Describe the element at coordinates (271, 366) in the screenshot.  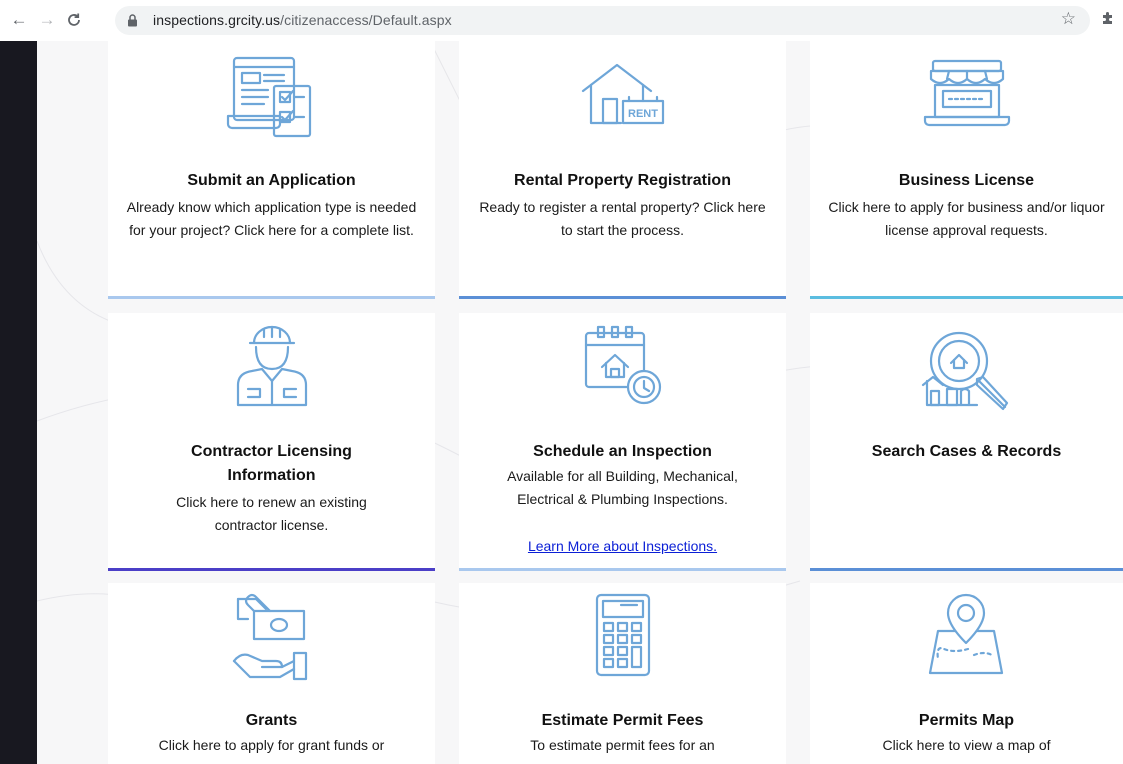
I see `contractor-worker-icon` at that location.